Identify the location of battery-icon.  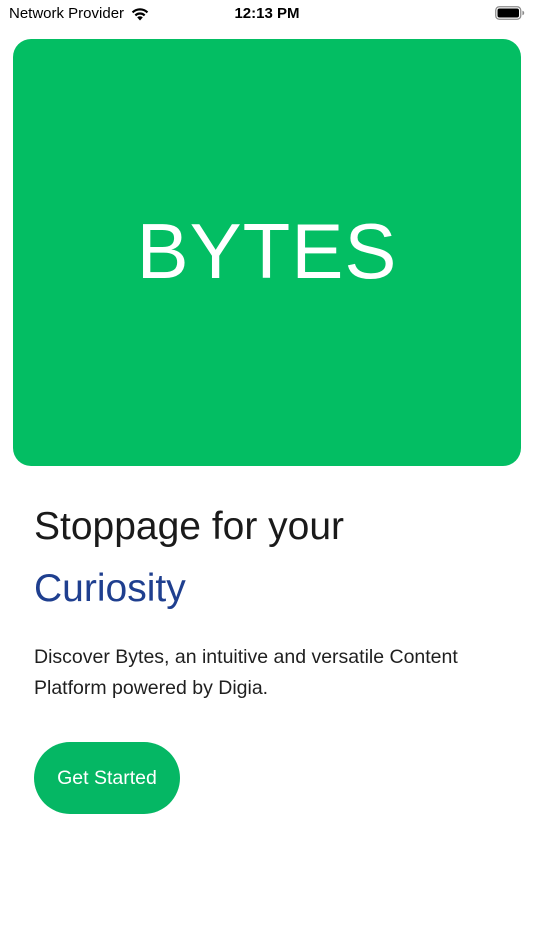
(510, 13).